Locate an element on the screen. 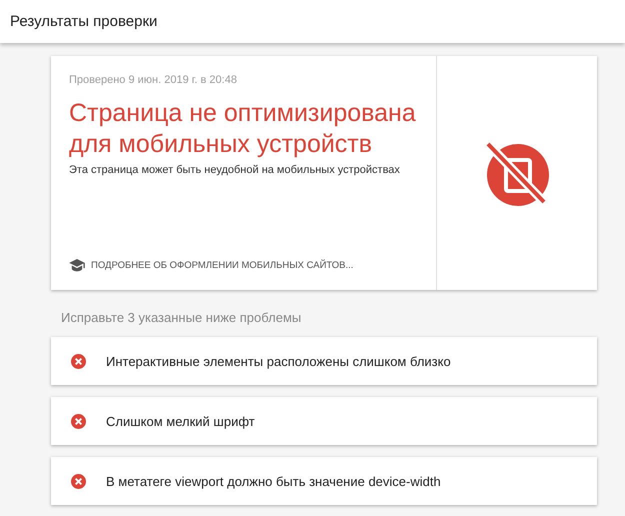 The height and width of the screenshot is (516, 625). result-headline: Страница не оптимизирована для мобильных устройств is located at coordinates (243, 129).